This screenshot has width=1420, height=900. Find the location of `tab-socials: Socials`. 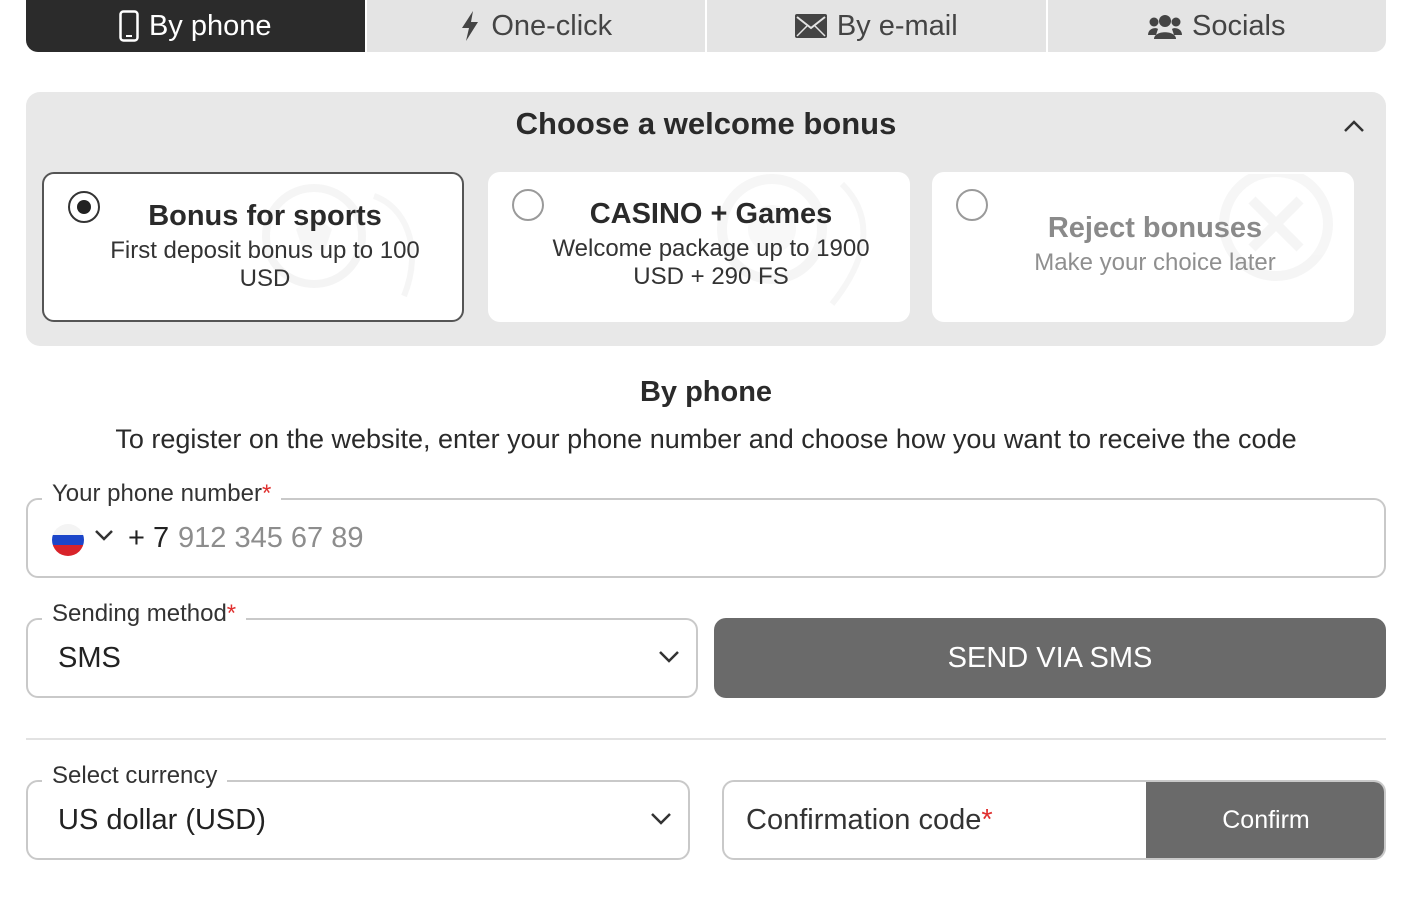

tab-socials: Socials is located at coordinates (1215, 26).